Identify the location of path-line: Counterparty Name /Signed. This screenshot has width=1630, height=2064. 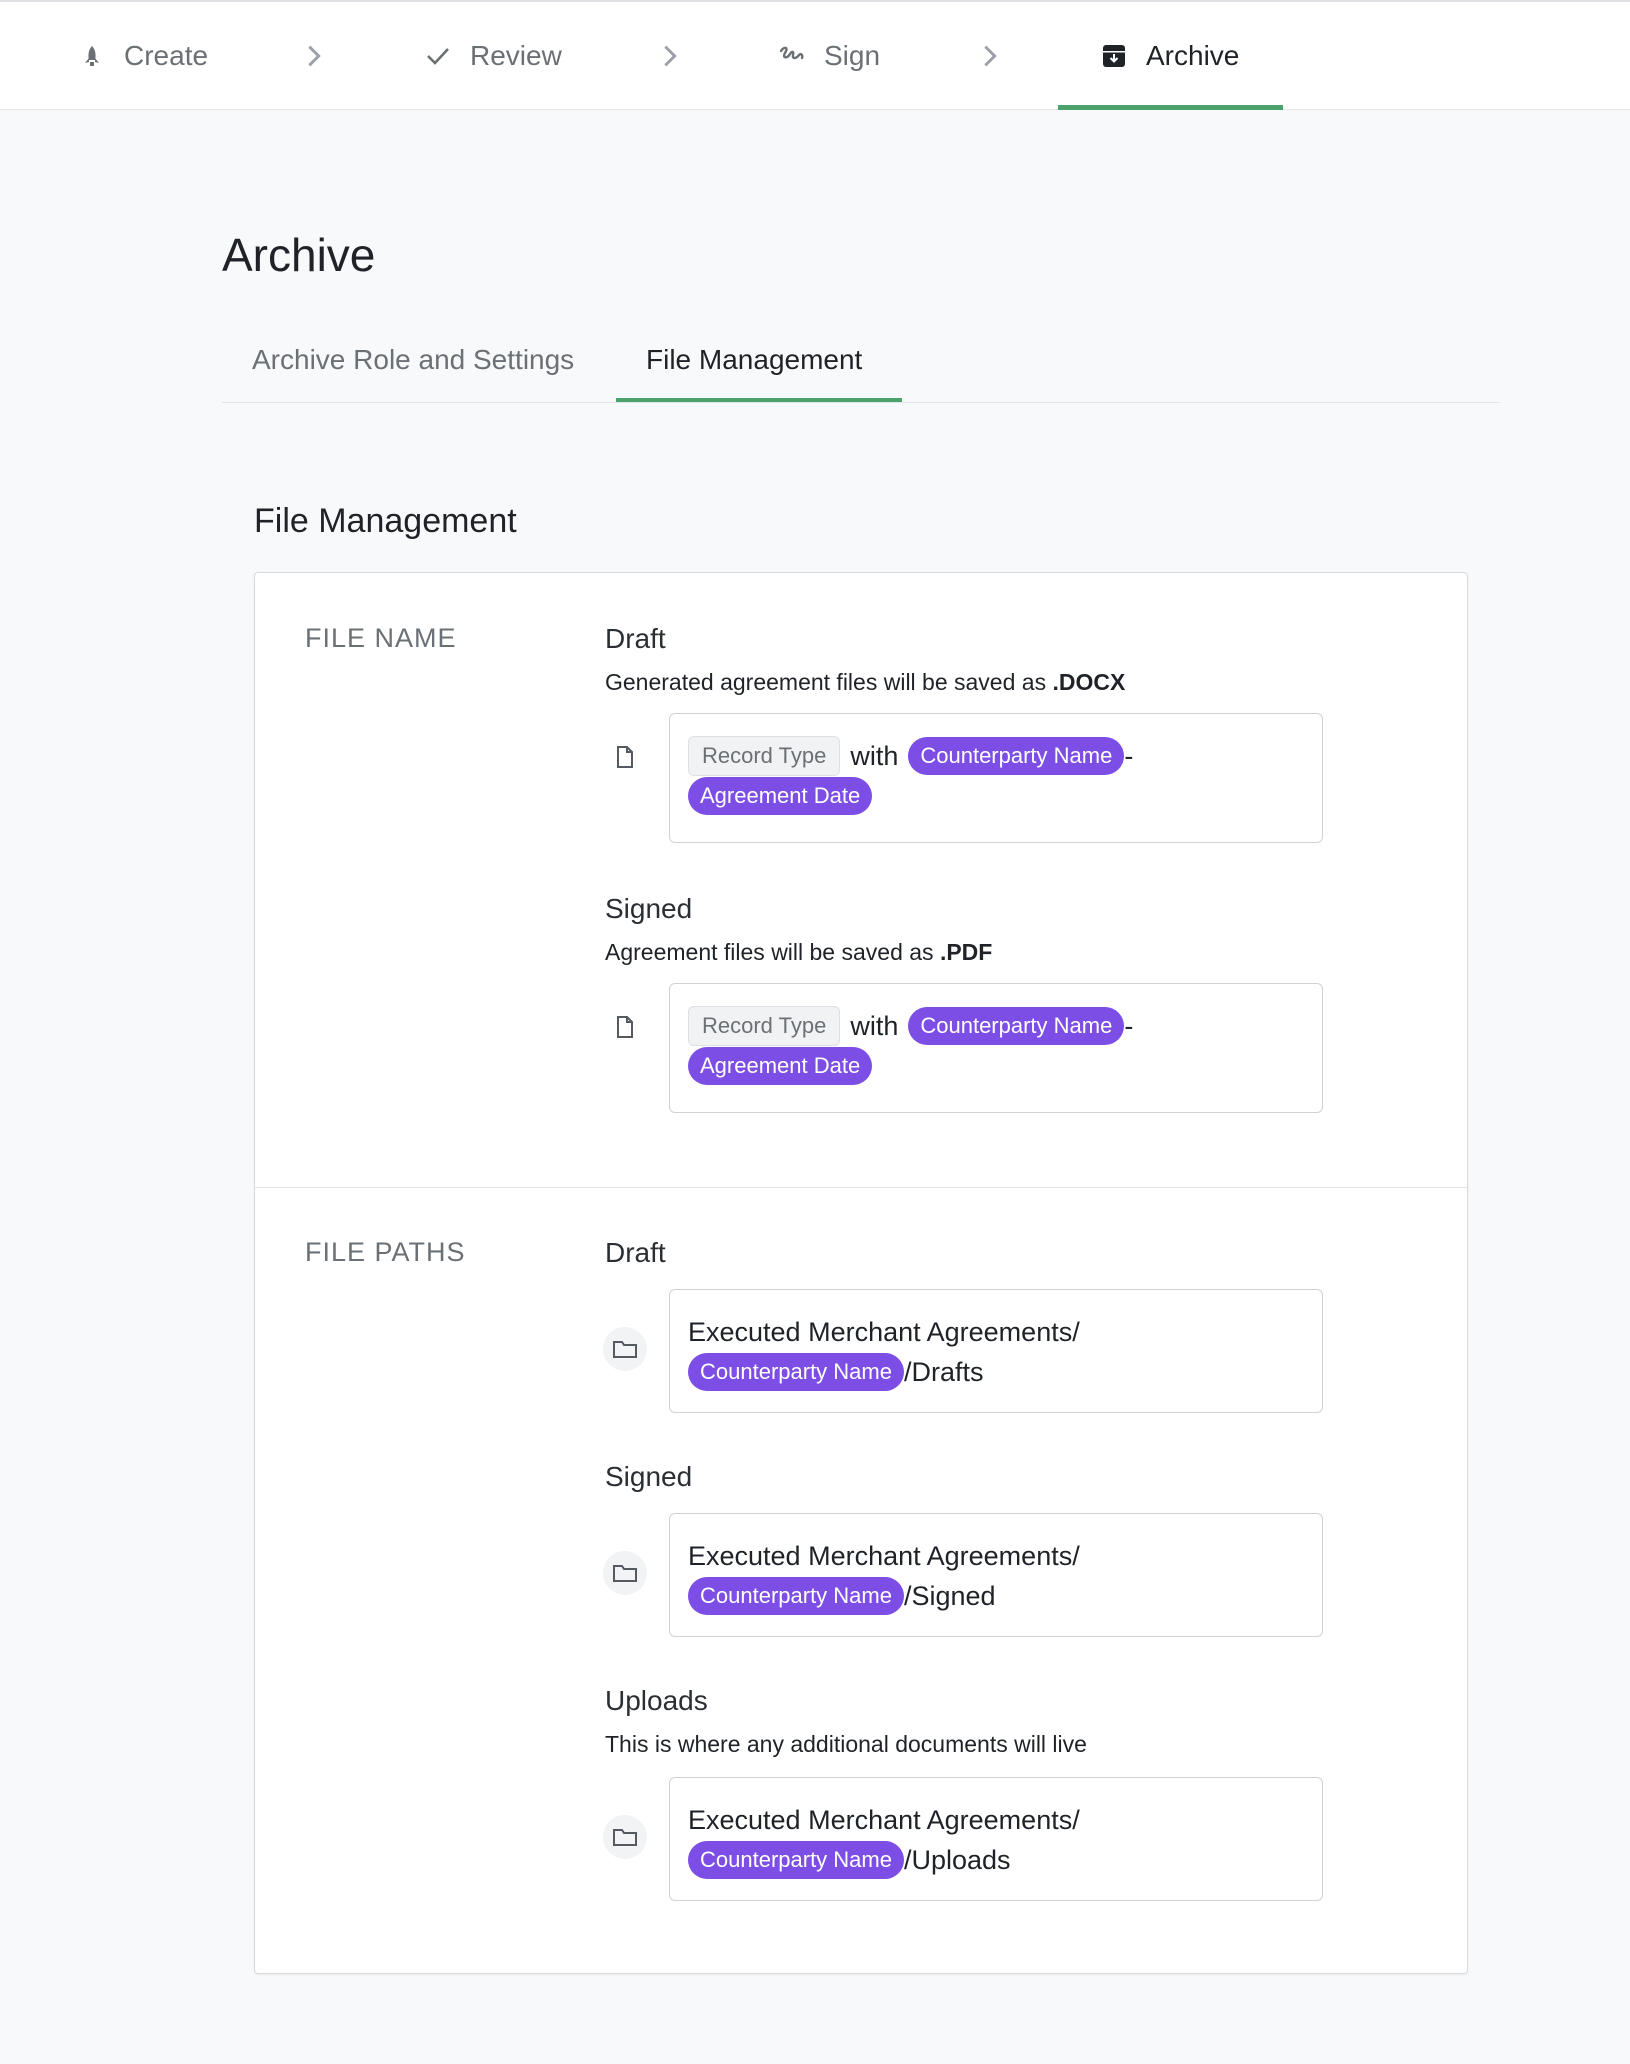
(996, 1596).